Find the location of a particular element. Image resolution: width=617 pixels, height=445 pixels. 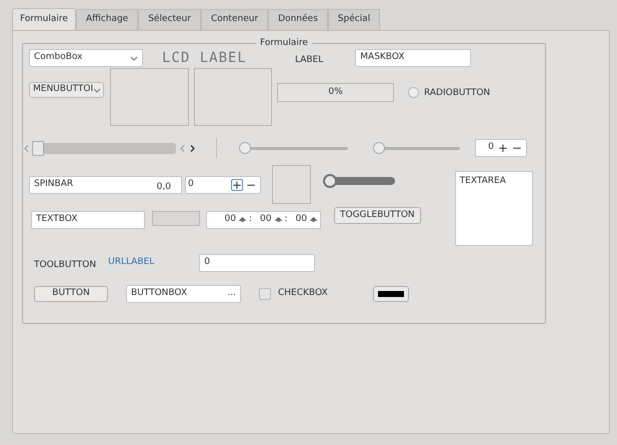

text-area: TEXTAREA is located at coordinates (493, 208).